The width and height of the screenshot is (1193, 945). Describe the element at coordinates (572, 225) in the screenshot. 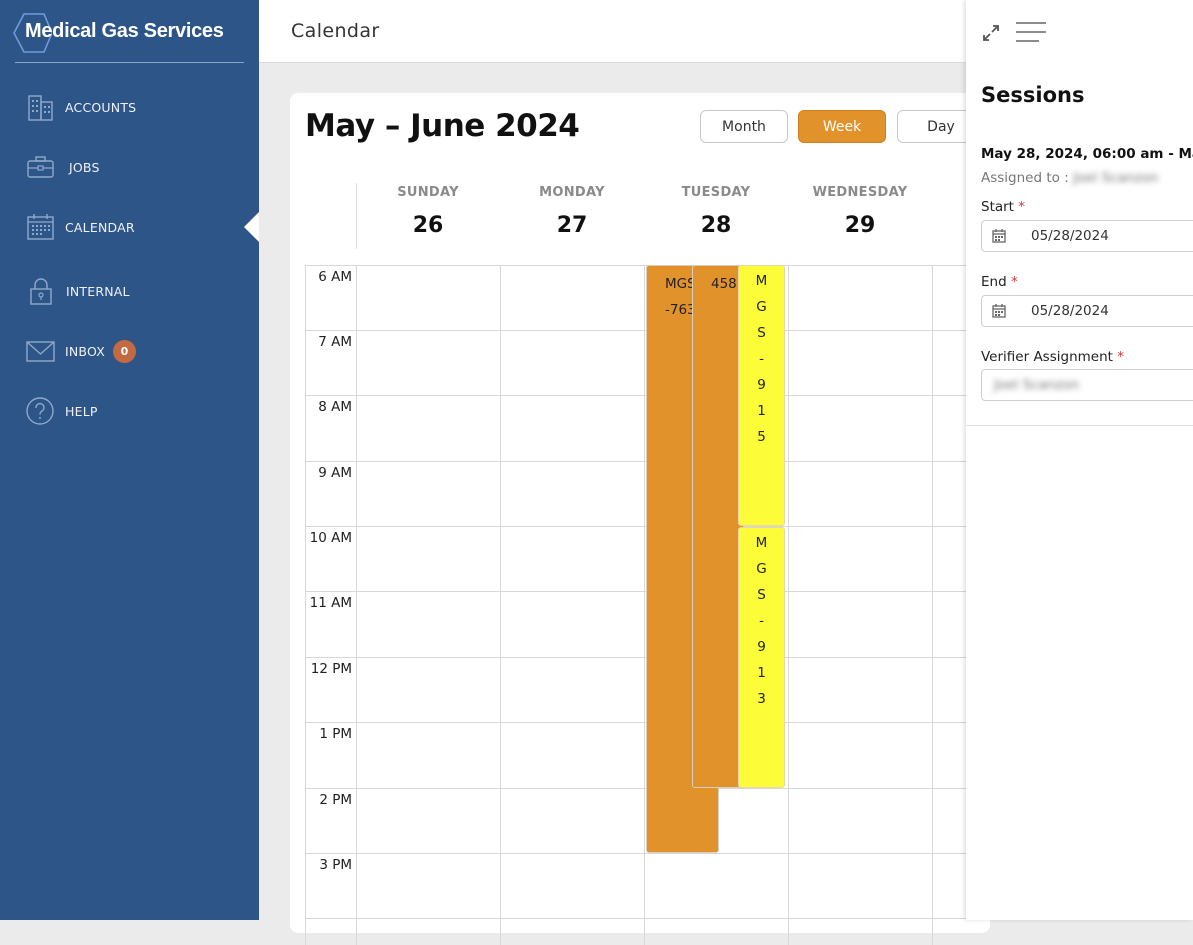

I see `day-number: 27` at that location.